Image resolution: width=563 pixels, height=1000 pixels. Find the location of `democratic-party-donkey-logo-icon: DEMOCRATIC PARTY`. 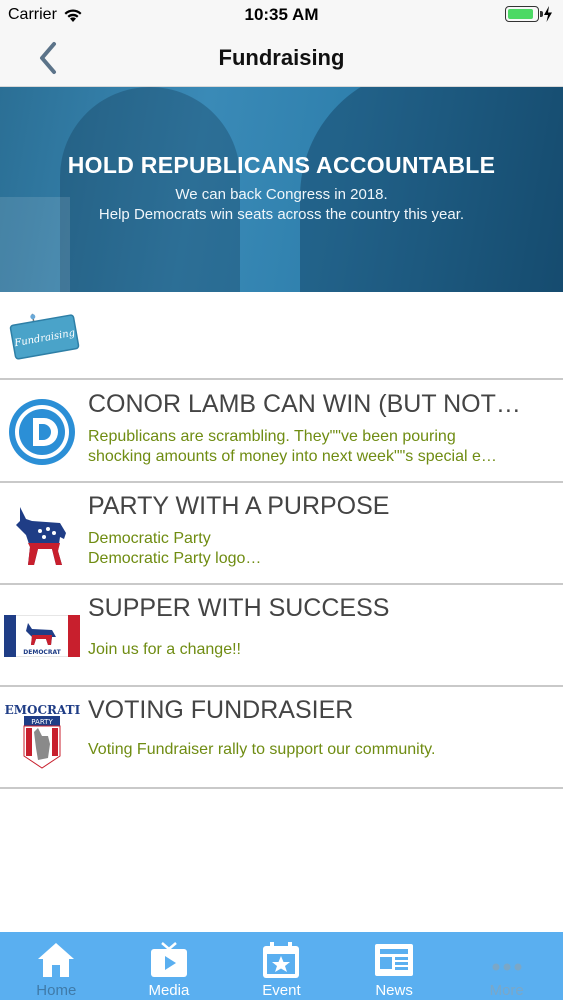

democratic-party-donkey-logo-icon: DEMOCRATIC PARTY is located at coordinates (42, 736).